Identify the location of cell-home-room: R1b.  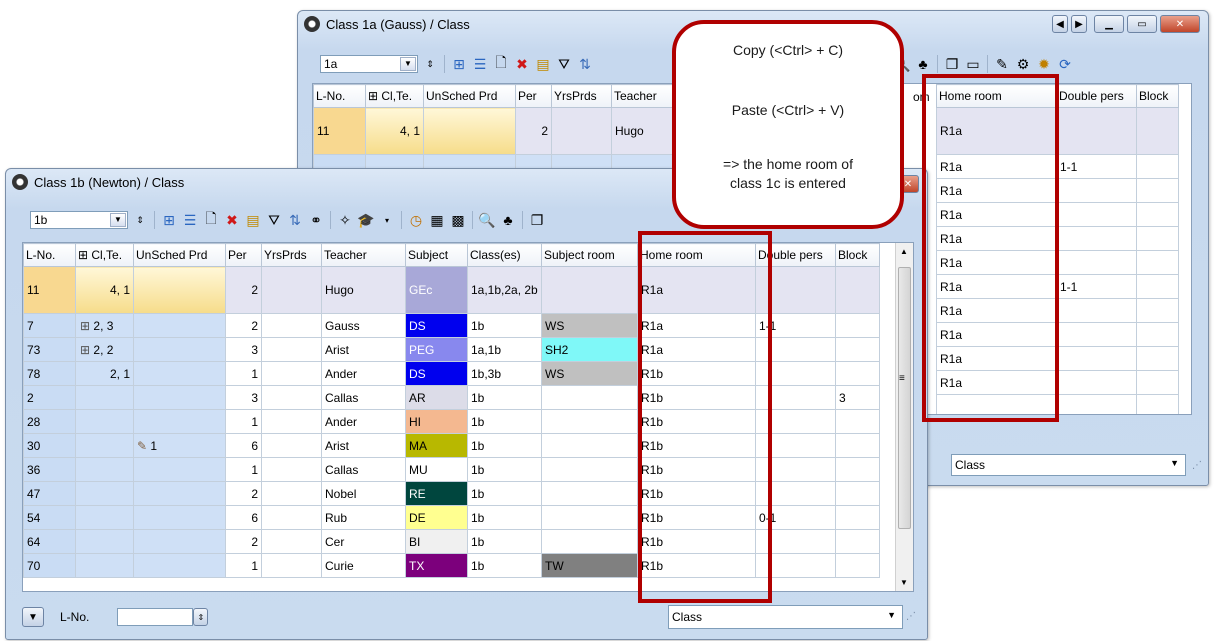
(696, 373).